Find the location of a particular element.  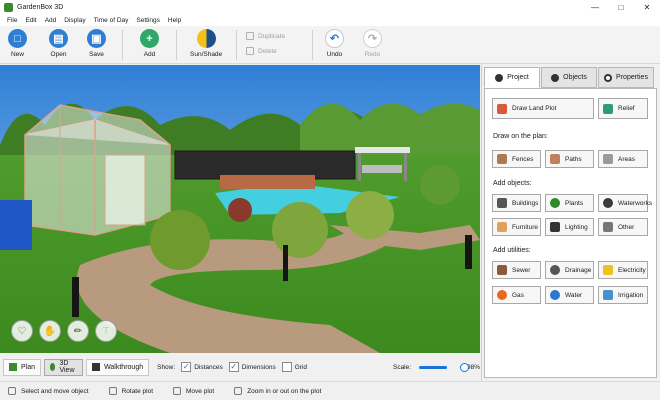

raised-bed is located at coordinates (267, 182).